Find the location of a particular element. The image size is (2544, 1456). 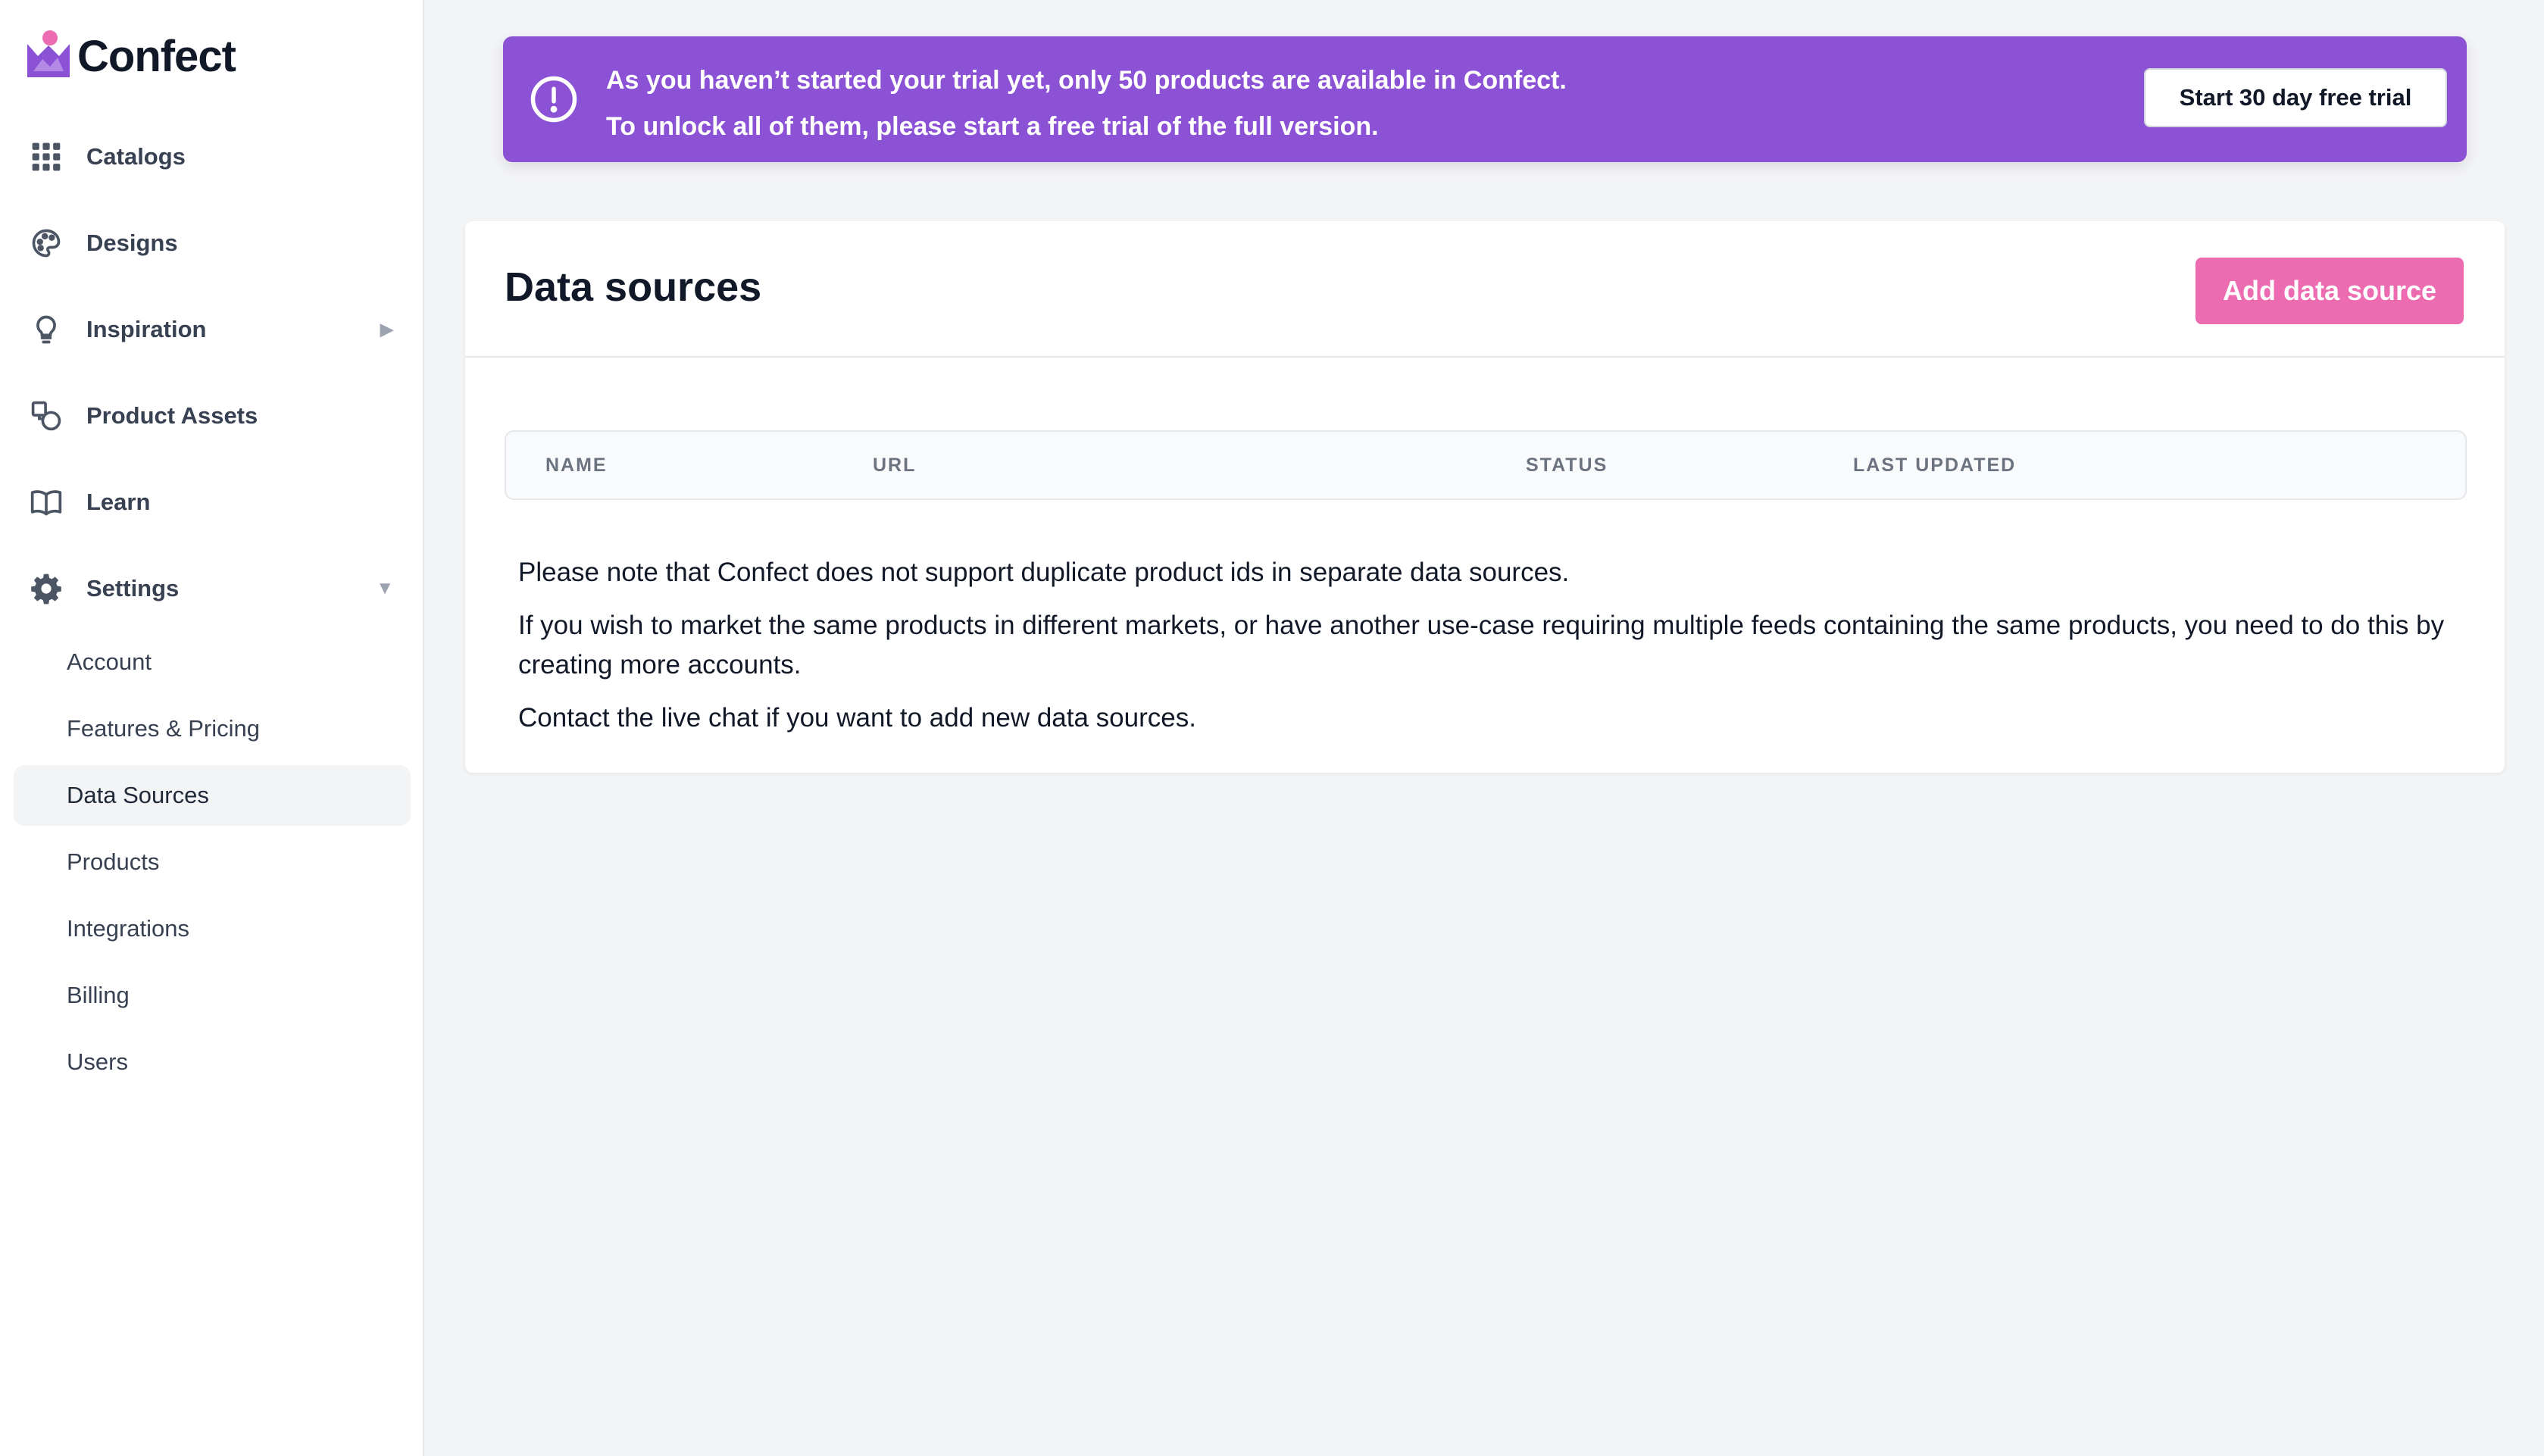

sidebar-item-catalogs: Catalogs is located at coordinates (212, 157).